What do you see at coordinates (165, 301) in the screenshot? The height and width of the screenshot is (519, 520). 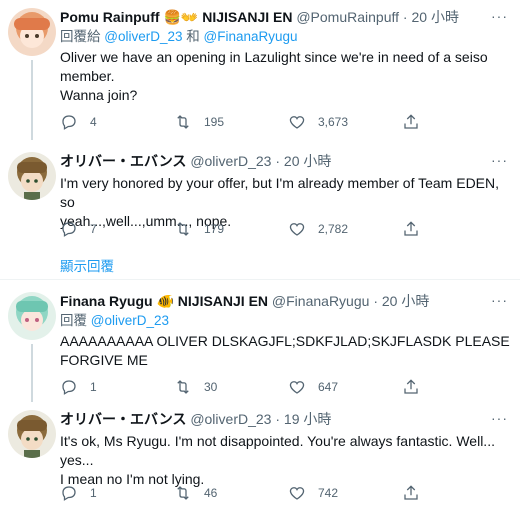 I see `emoji-icon: 🐠` at bounding box center [165, 301].